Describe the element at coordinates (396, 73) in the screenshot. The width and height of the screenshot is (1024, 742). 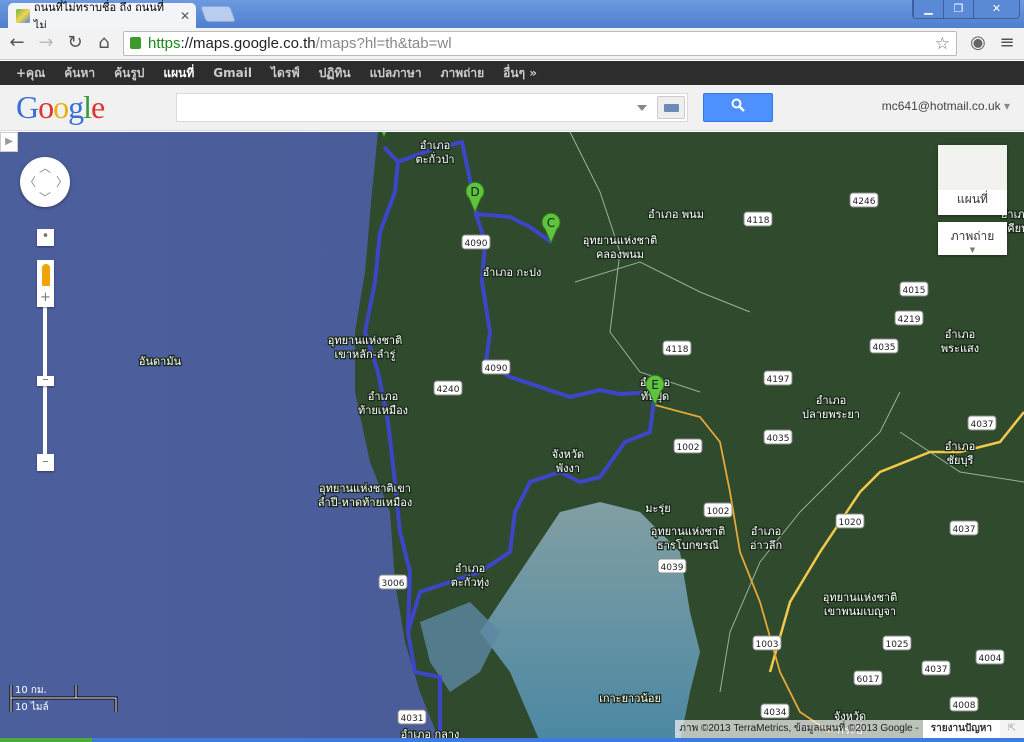
I see `gbar-item: แปลภาษา` at that location.